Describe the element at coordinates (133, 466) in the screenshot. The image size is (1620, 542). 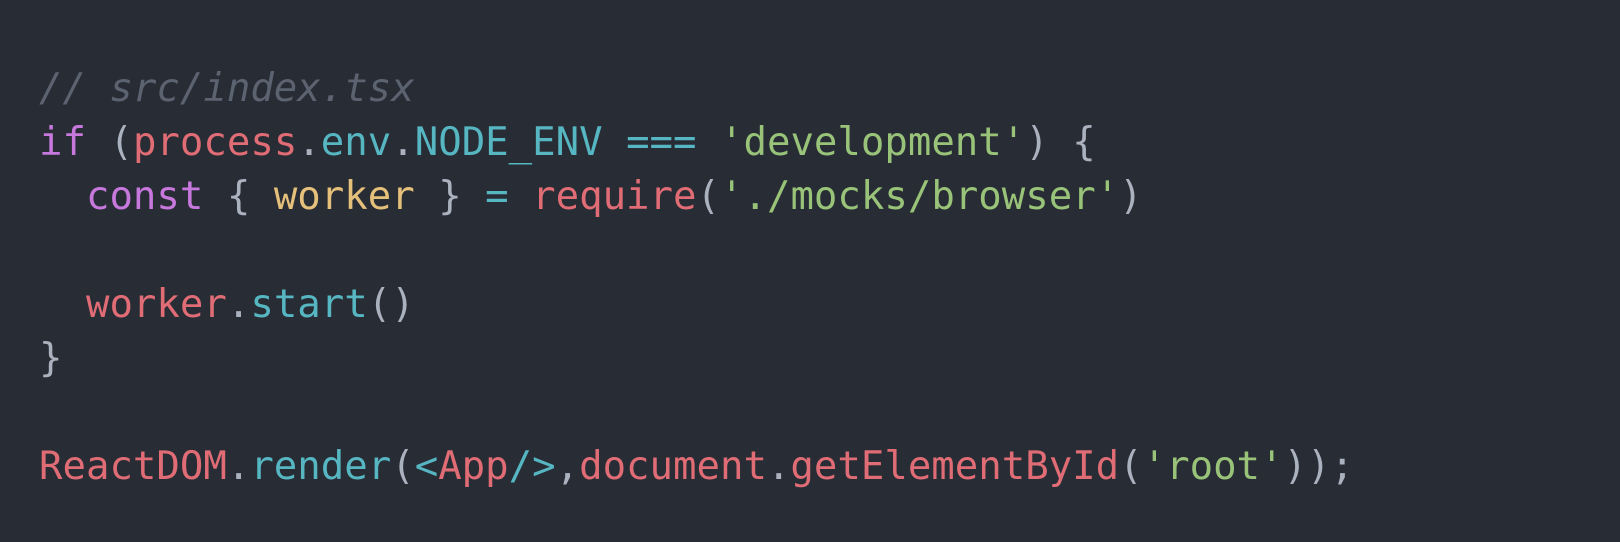
I see `code-token: ReactDOM` at that location.